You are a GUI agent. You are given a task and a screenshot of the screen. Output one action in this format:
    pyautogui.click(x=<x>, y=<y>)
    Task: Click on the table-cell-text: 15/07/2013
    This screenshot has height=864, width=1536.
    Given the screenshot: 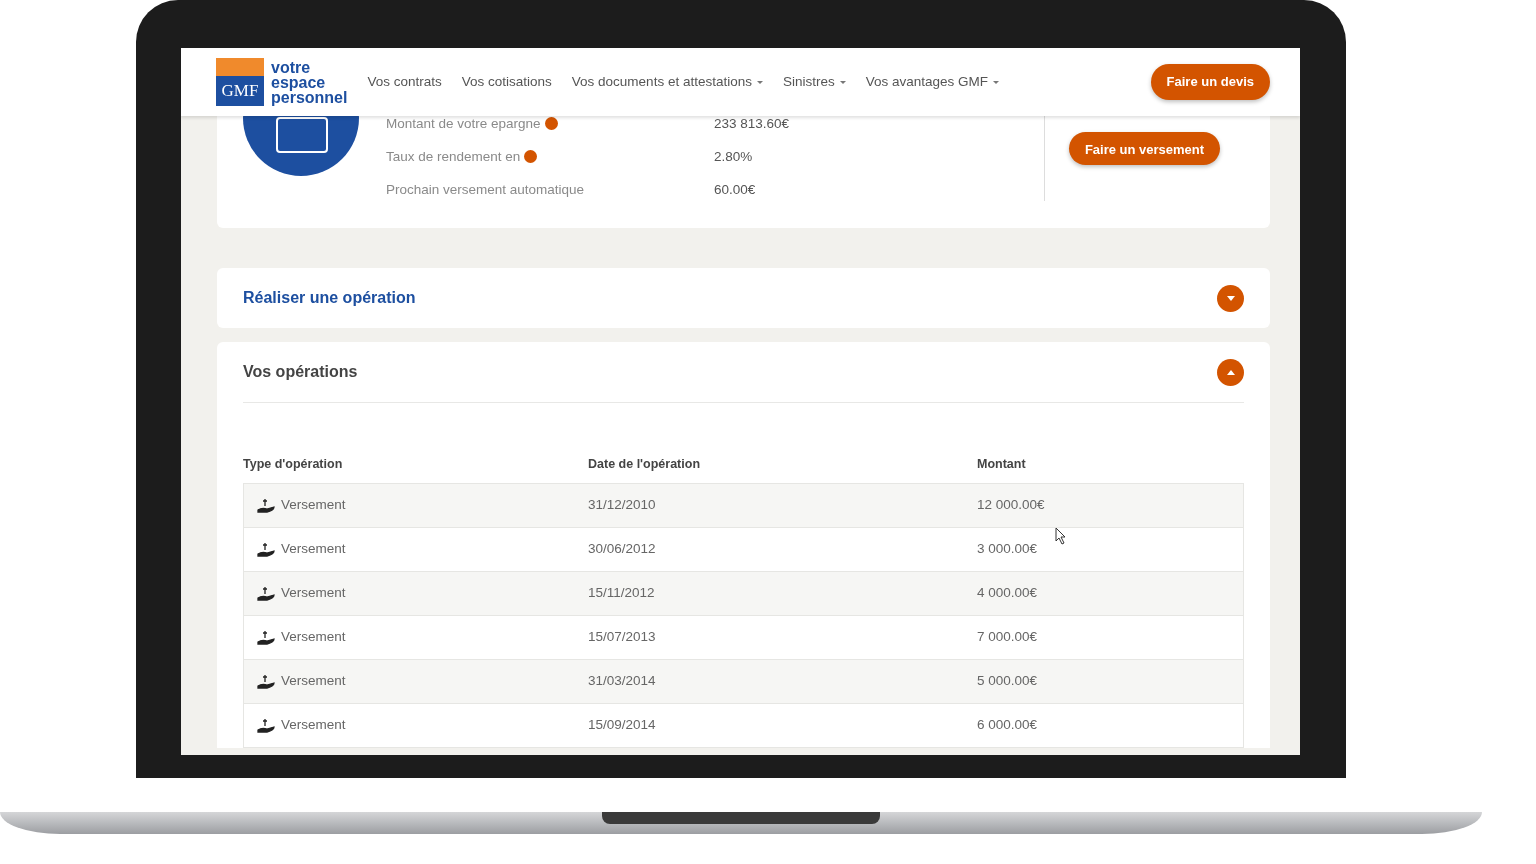 What is the action you would take?
    pyautogui.click(x=622, y=637)
    